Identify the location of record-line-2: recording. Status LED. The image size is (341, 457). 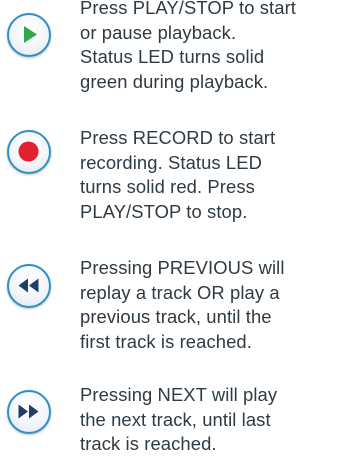
(171, 162).